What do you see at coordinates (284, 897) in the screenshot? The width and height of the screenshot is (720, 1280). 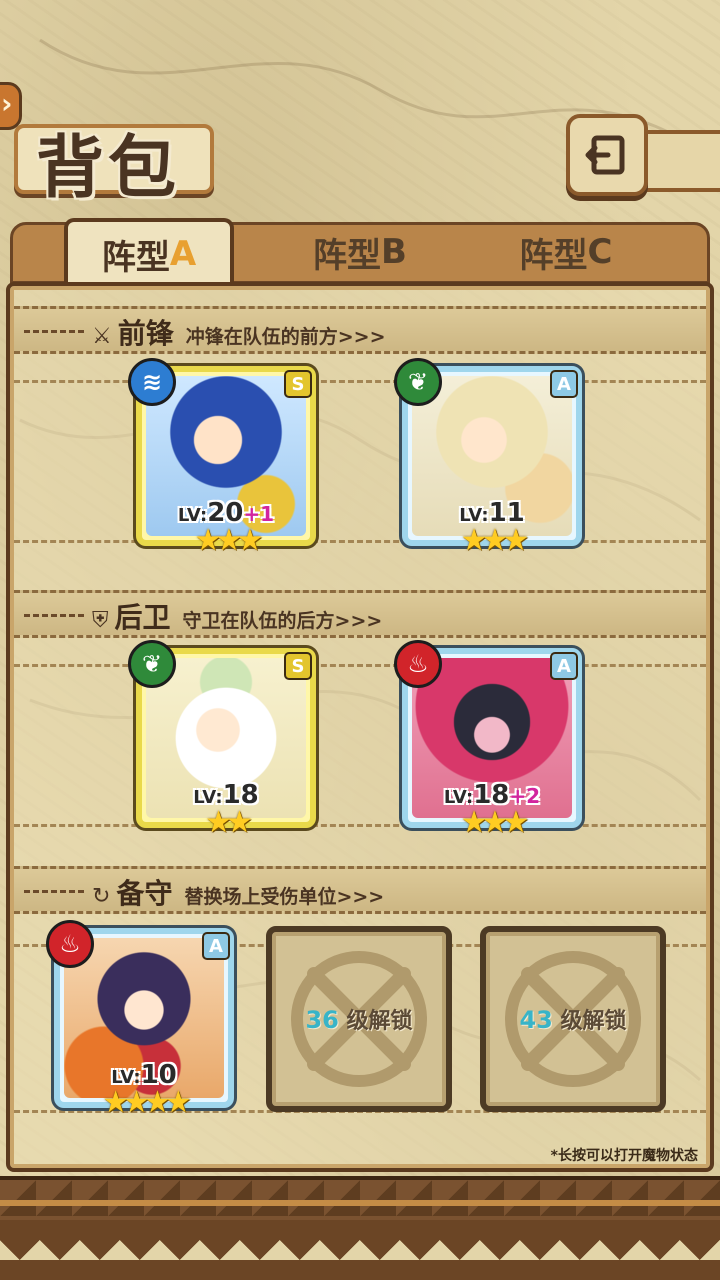 I see `section-desc: 替换场上受伤单位>>>` at bounding box center [284, 897].